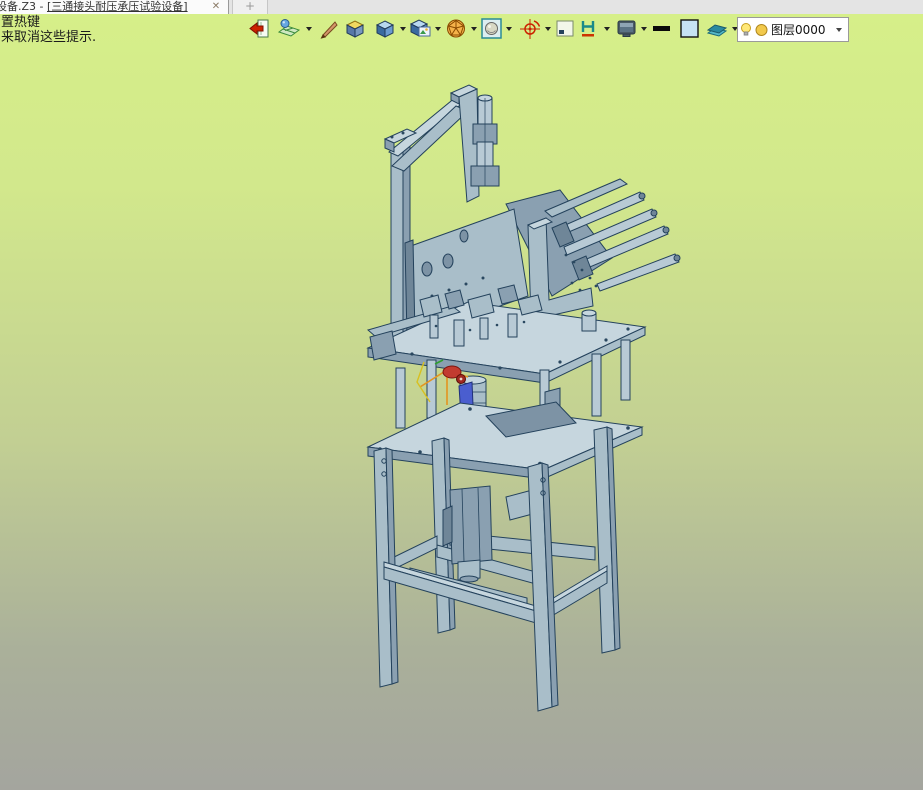  What do you see at coordinates (718, 29) in the screenshot?
I see `layers-icon` at bounding box center [718, 29].